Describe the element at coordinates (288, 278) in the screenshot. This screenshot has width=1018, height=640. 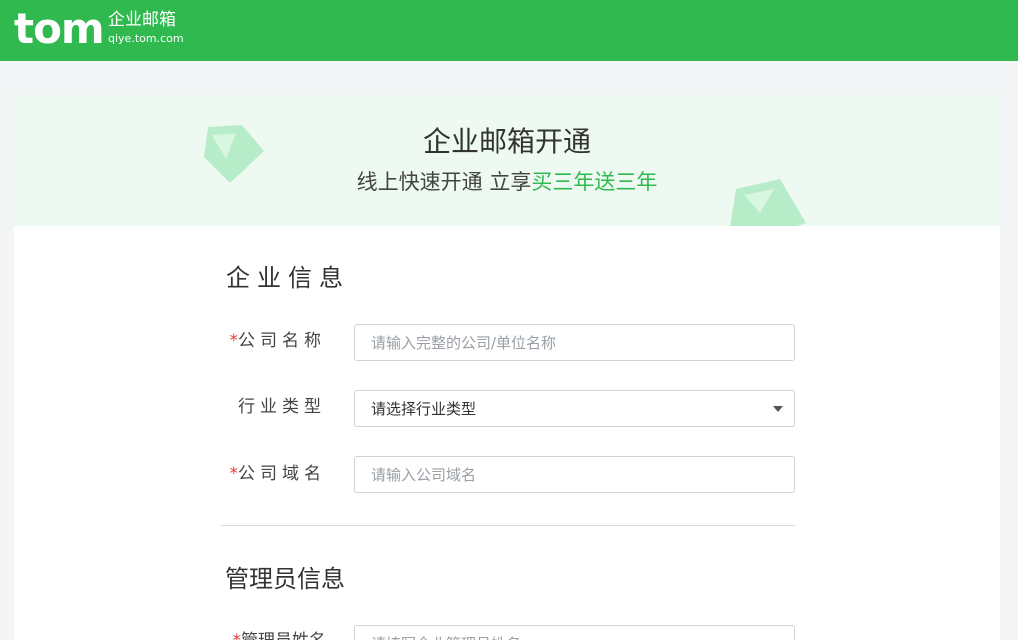
I see `section-title-company: 企业信息` at that location.